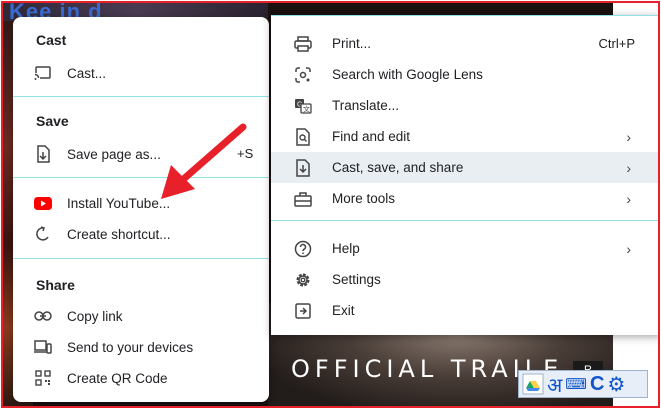  What do you see at coordinates (43, 316) in the screenshot?
I see `link-icon` at bounding box center [43, 316].